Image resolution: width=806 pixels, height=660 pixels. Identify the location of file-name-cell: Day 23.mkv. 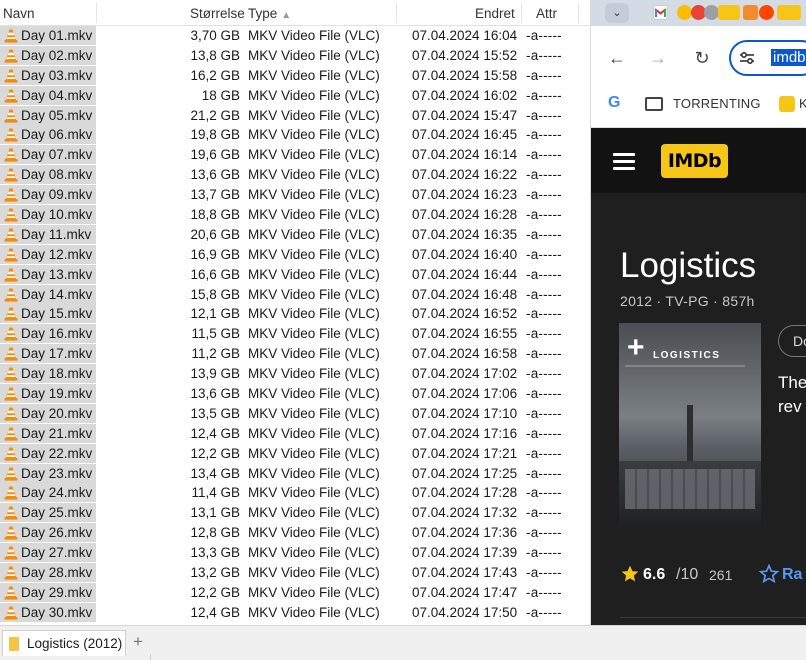
(48, 473).